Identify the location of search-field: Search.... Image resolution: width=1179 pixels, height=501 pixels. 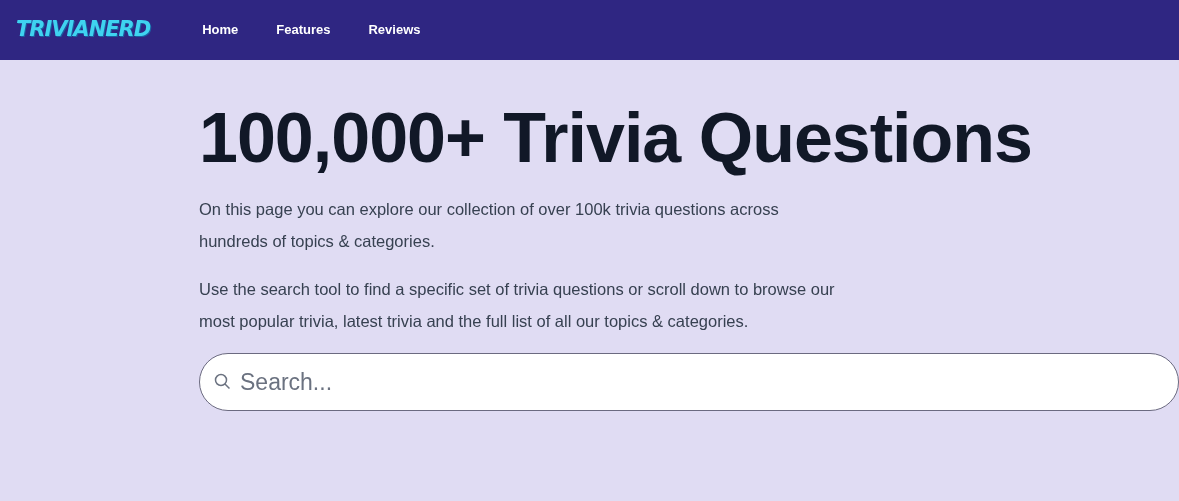
(689, 382).